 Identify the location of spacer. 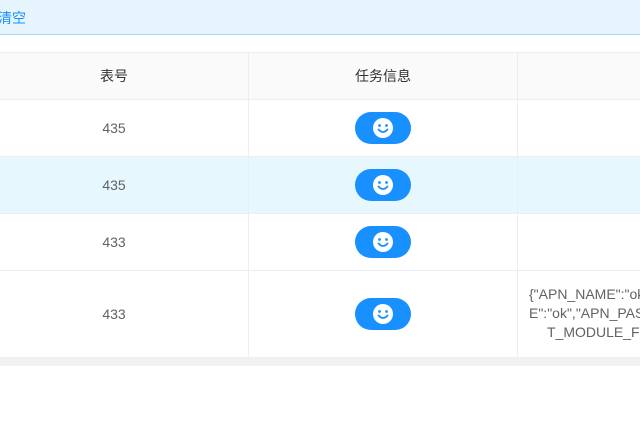
(320, 43).